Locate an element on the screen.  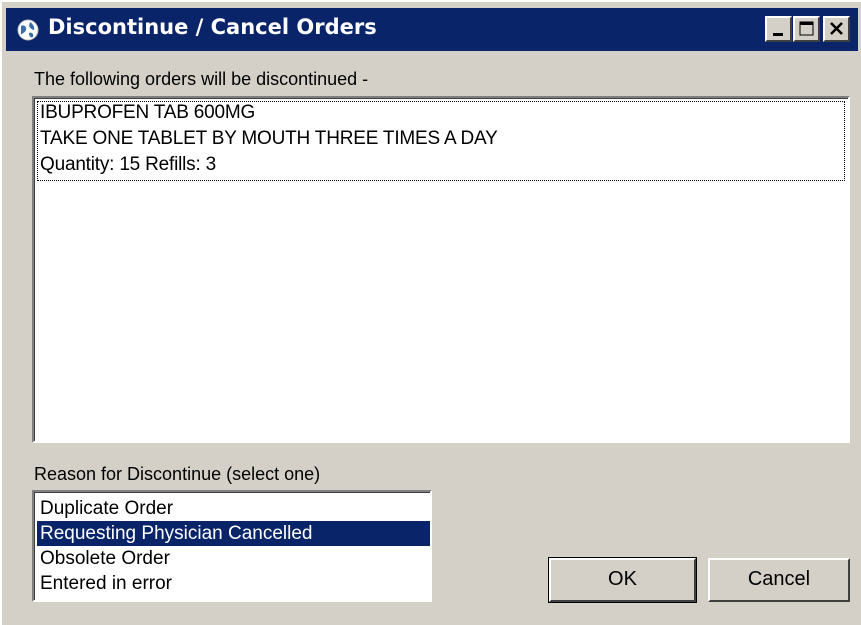
maximize-icon is located at coordinates (806, 28).